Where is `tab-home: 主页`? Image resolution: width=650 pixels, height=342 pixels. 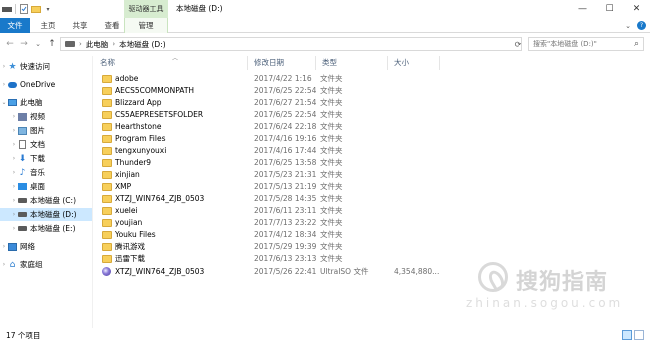 tab-home: 主页 is located at coordinates (48, 25).